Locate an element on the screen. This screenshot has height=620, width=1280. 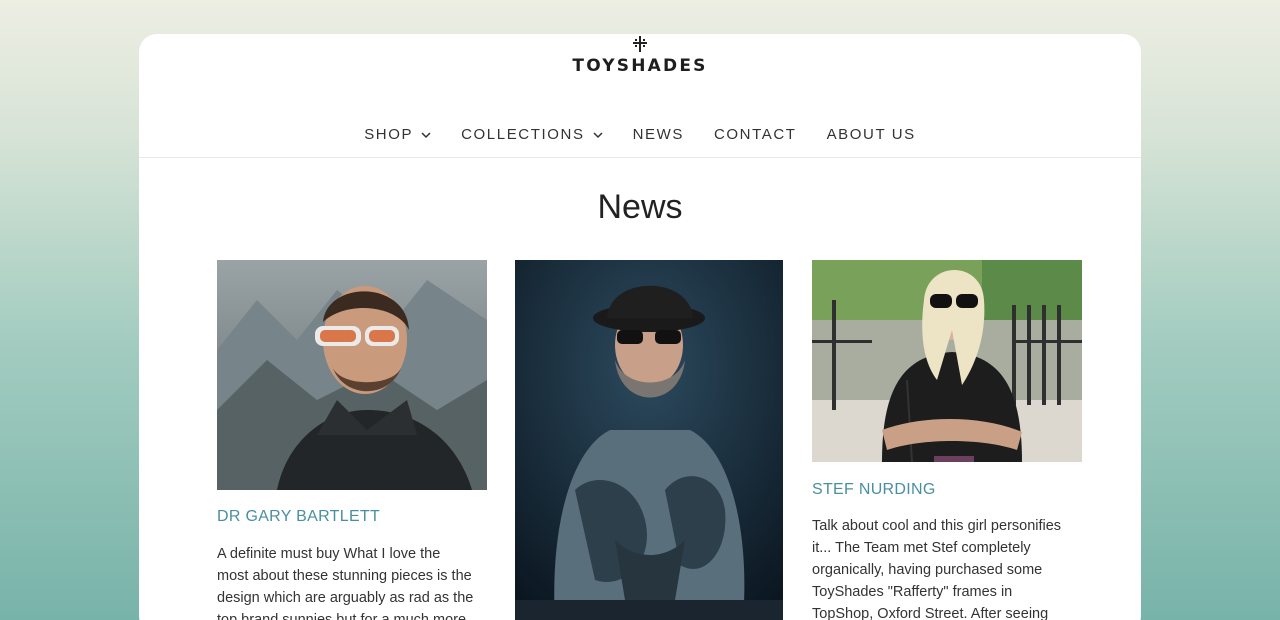
excerpt-line: TopShop, Oxford Street. After seeing is located at coordinates (930, 613).